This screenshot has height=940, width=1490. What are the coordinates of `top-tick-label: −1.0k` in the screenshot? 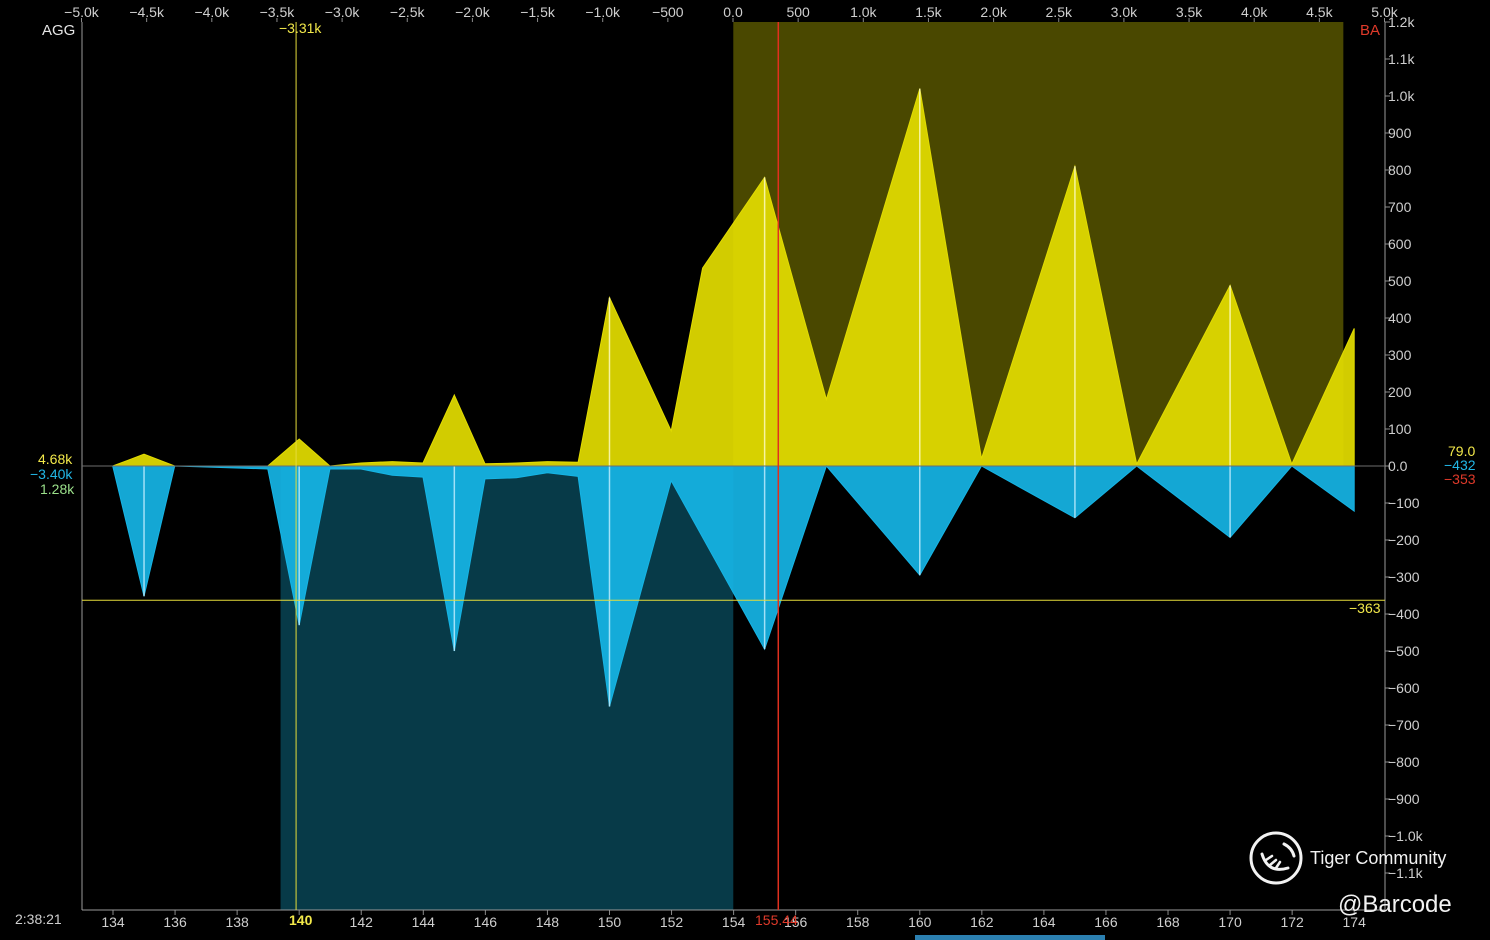 It's located at (603, 12).